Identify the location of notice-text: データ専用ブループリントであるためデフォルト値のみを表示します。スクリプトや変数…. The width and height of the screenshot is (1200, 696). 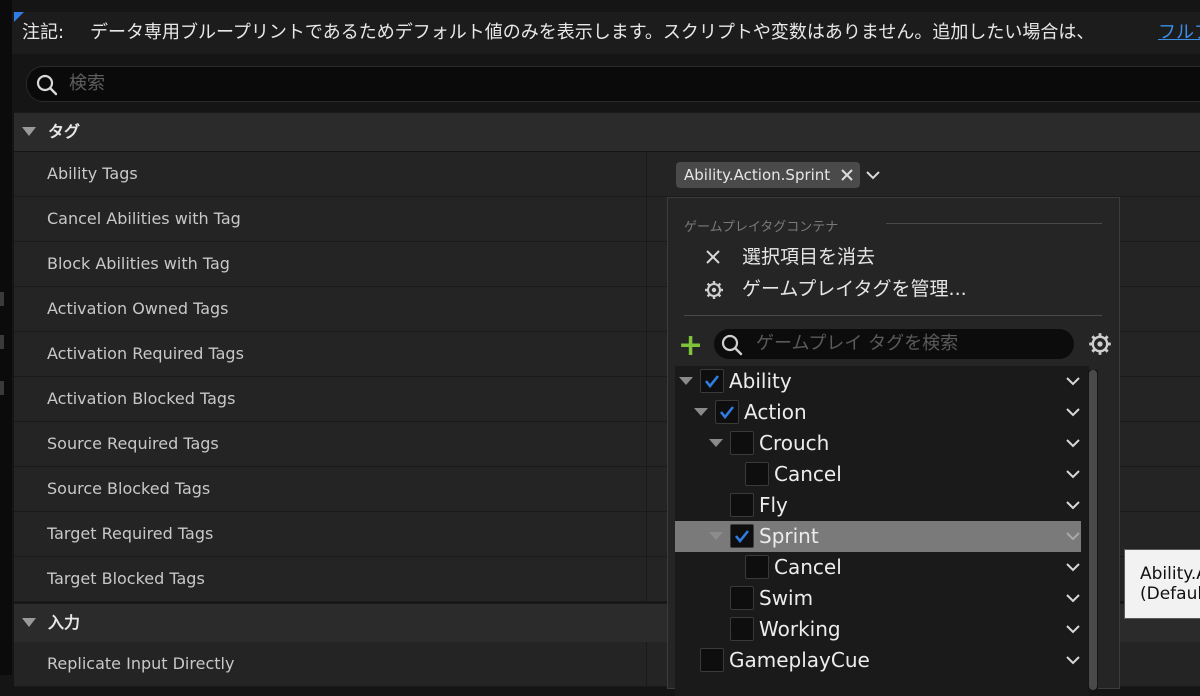
(592, 32).